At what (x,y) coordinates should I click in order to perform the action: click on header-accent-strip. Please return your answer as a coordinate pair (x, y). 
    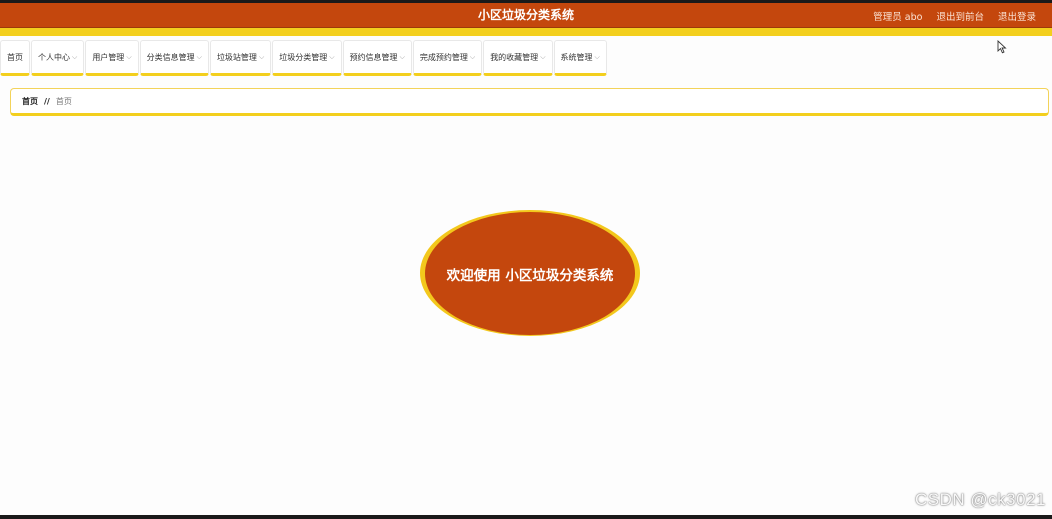
    Looking at the image, I should click on (526, 32).